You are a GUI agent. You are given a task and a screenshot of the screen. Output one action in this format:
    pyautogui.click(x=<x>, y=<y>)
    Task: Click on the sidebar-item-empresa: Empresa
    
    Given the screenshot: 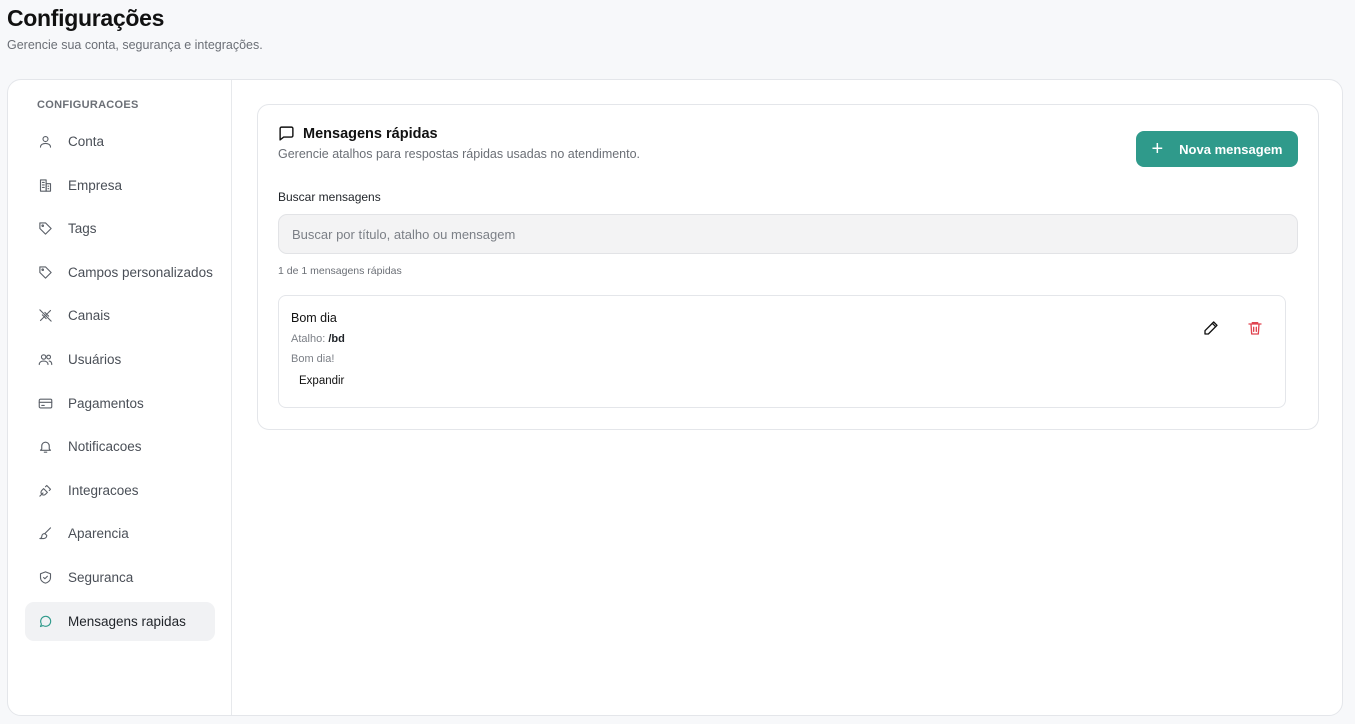 What is the action you would take?
    pyautogui.click(x=120, y=185)
    